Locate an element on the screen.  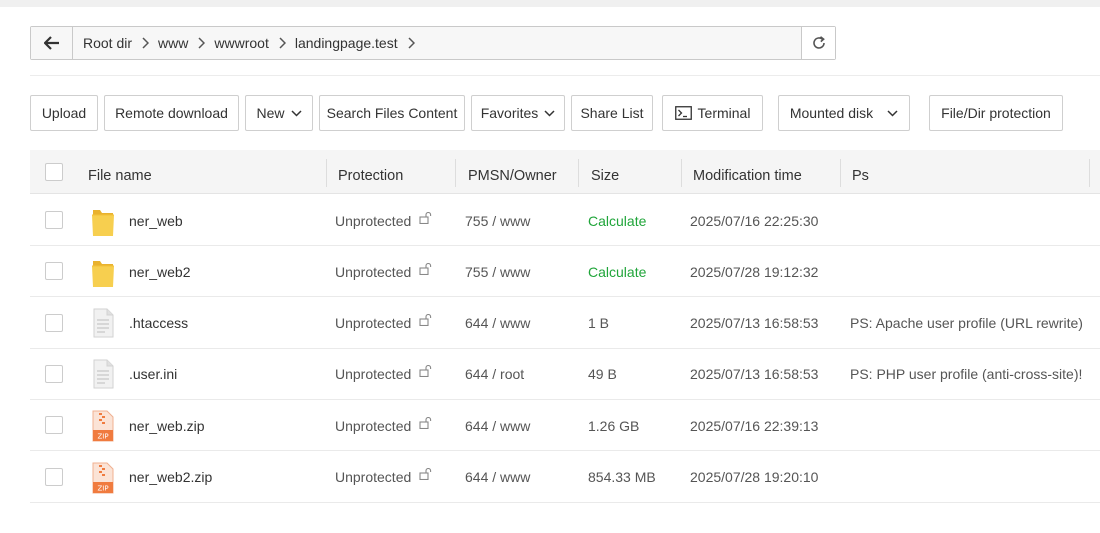
modification-time: 2025/07/16 22:39:13 is located at coordinates (754, 425).